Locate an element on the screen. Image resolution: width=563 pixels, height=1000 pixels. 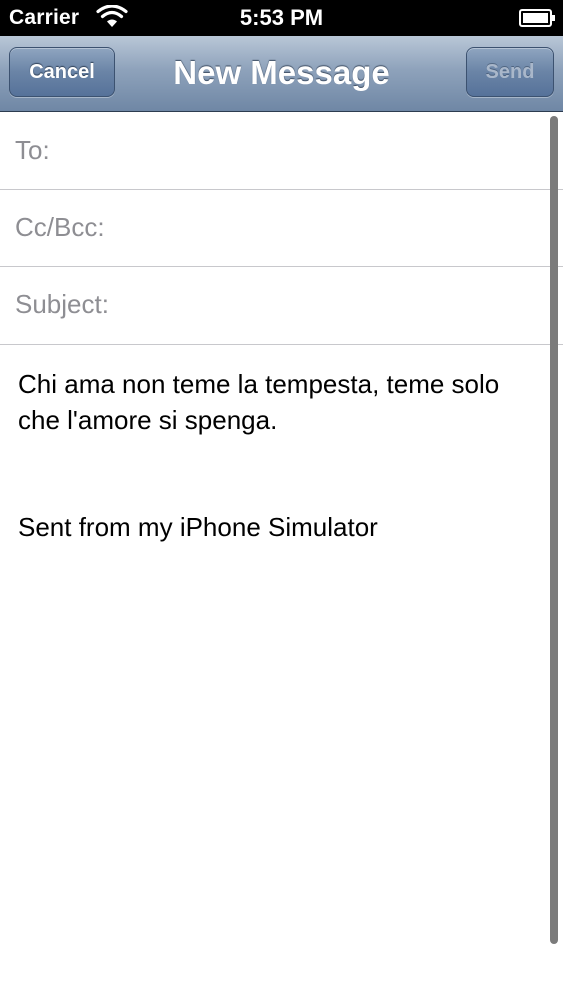
navigation-bar: Cancel New Message Send is located at coordinates (281, 74).